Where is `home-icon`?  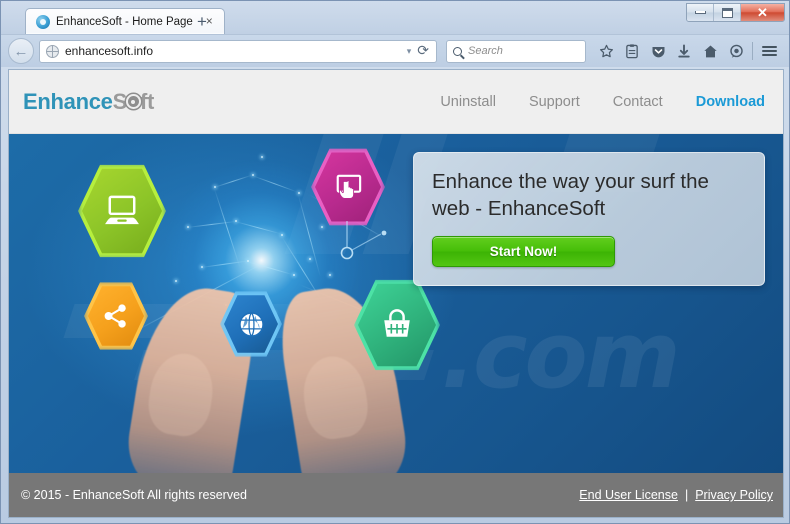 home-icon is located at coordinates (710, 51).